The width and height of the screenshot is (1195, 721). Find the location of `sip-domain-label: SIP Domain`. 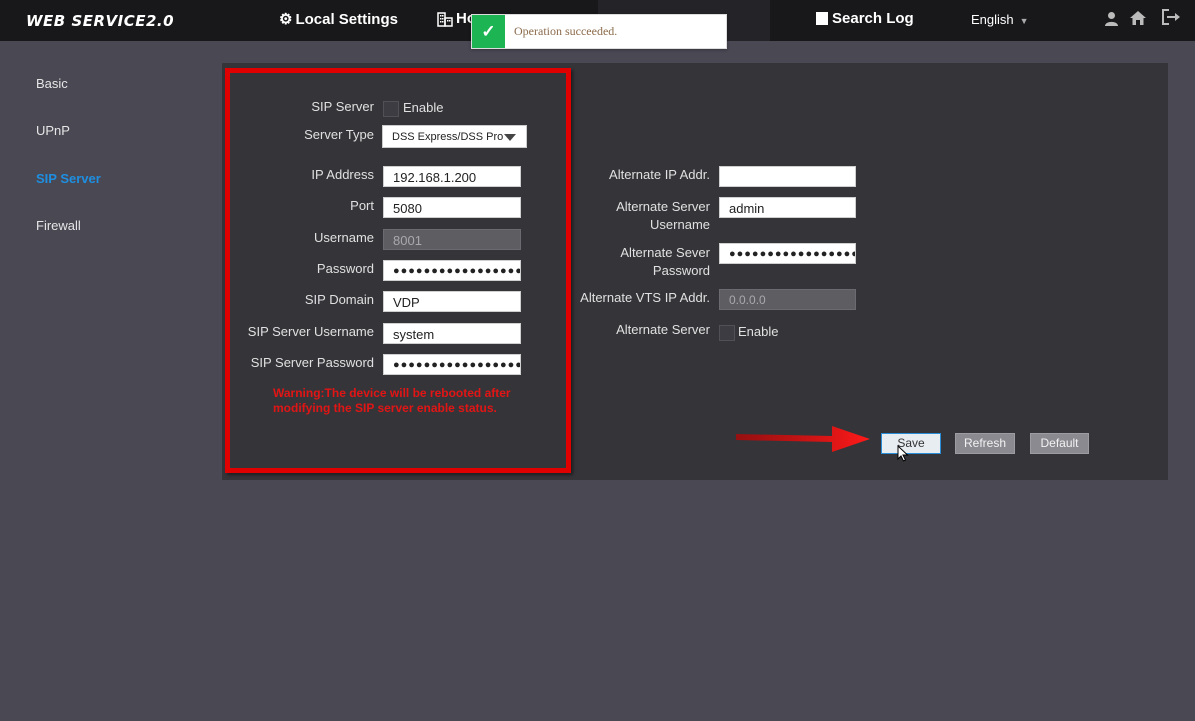

sip-domain-label: SIP Domain is located at coordinates (339, 299).